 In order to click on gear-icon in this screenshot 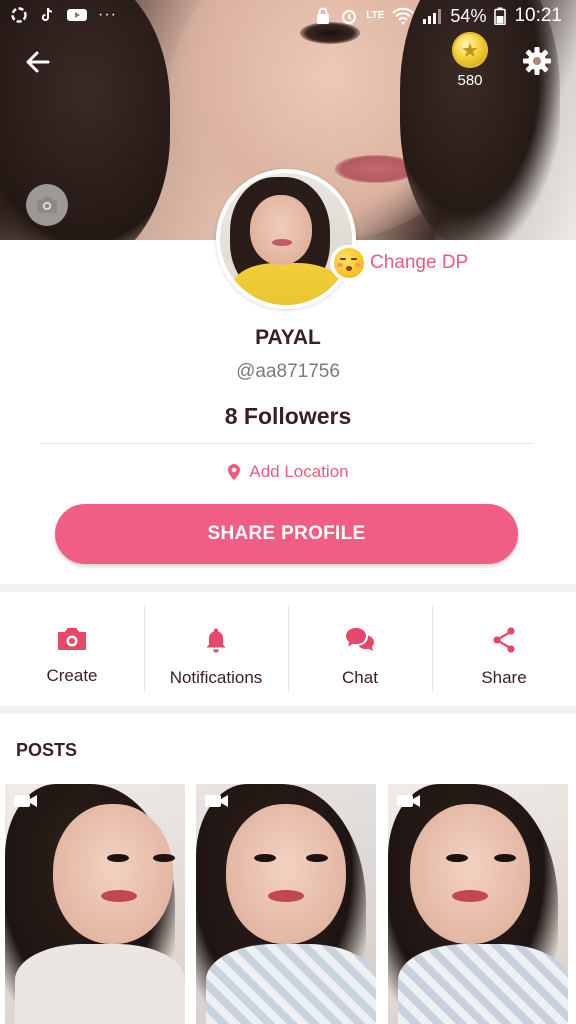, I will do `click(537, 61)`.